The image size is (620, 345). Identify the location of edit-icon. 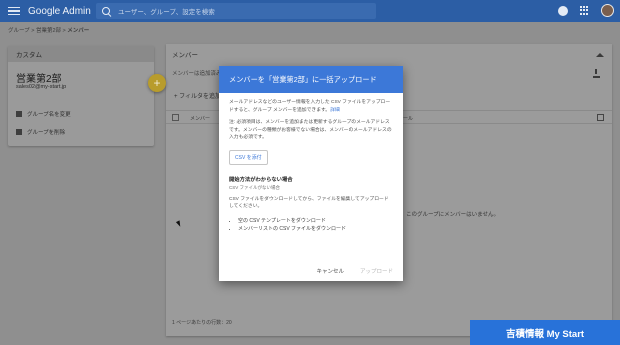
(19, 114).